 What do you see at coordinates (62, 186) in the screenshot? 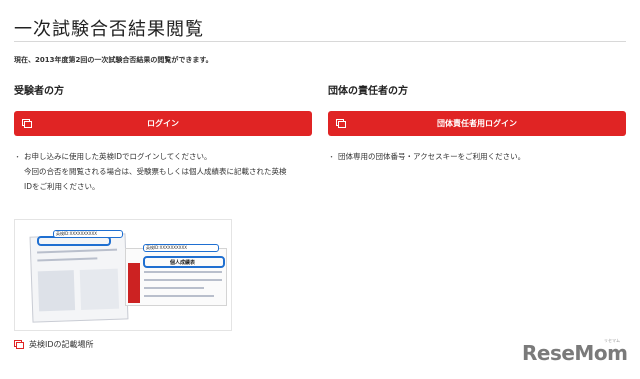
I see `examinee-note-line-3: IDをご利用ください。` at bounding box center [62, 186].